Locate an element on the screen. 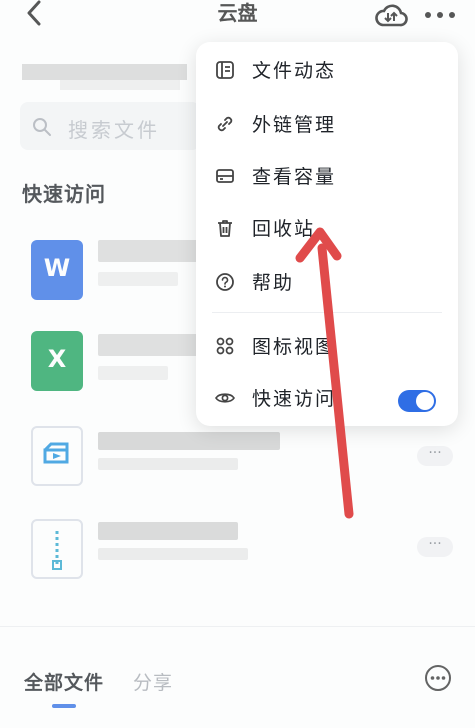  top-bar: 云盘 is located at coordinates (237, 15).